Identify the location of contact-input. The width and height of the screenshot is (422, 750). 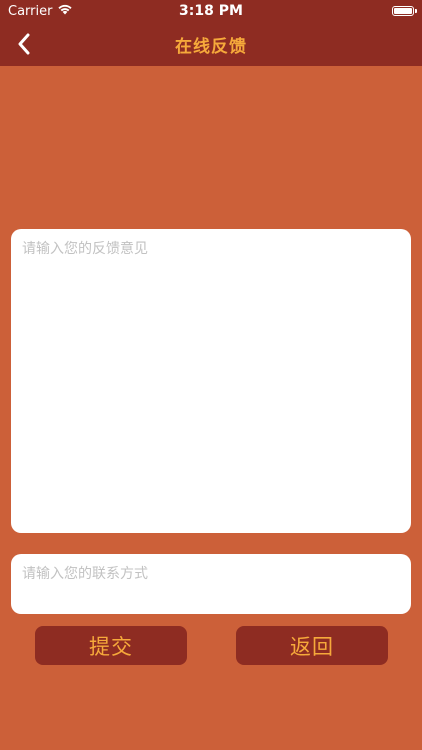
(211, 584).